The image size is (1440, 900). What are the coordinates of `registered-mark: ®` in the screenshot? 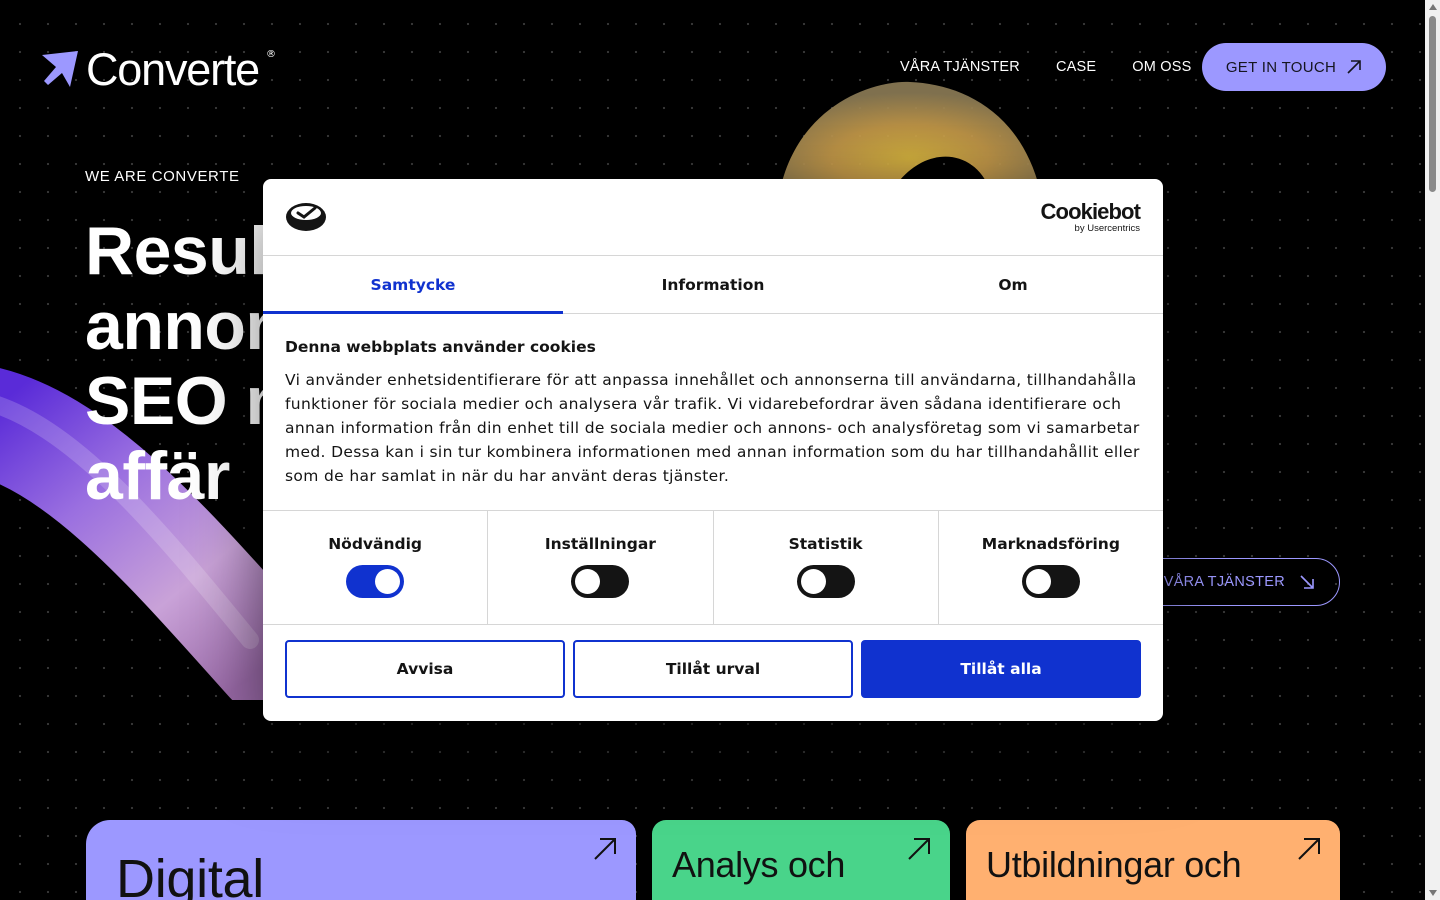 It's located at (271, 54).